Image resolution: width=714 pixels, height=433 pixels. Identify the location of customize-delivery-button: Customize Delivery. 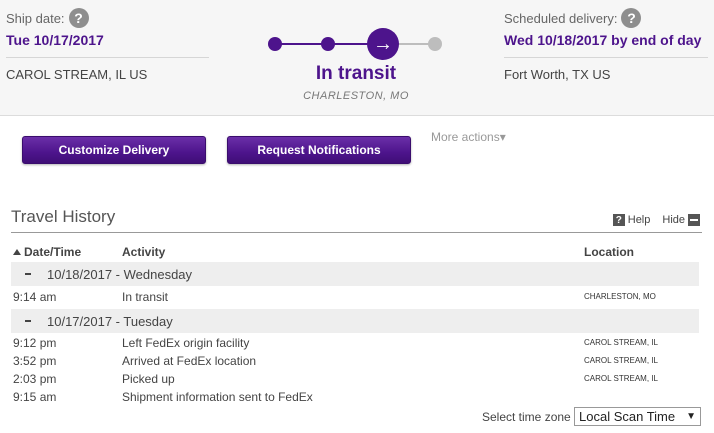
(114, 150).